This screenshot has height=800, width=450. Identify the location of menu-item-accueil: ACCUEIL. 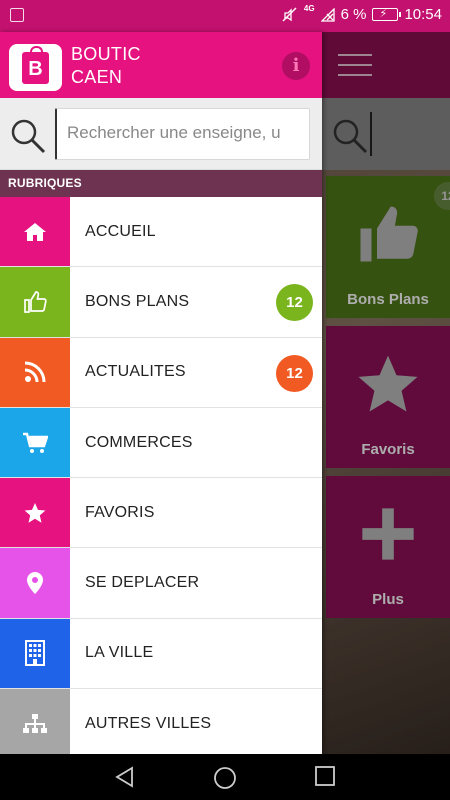
(161, 232).